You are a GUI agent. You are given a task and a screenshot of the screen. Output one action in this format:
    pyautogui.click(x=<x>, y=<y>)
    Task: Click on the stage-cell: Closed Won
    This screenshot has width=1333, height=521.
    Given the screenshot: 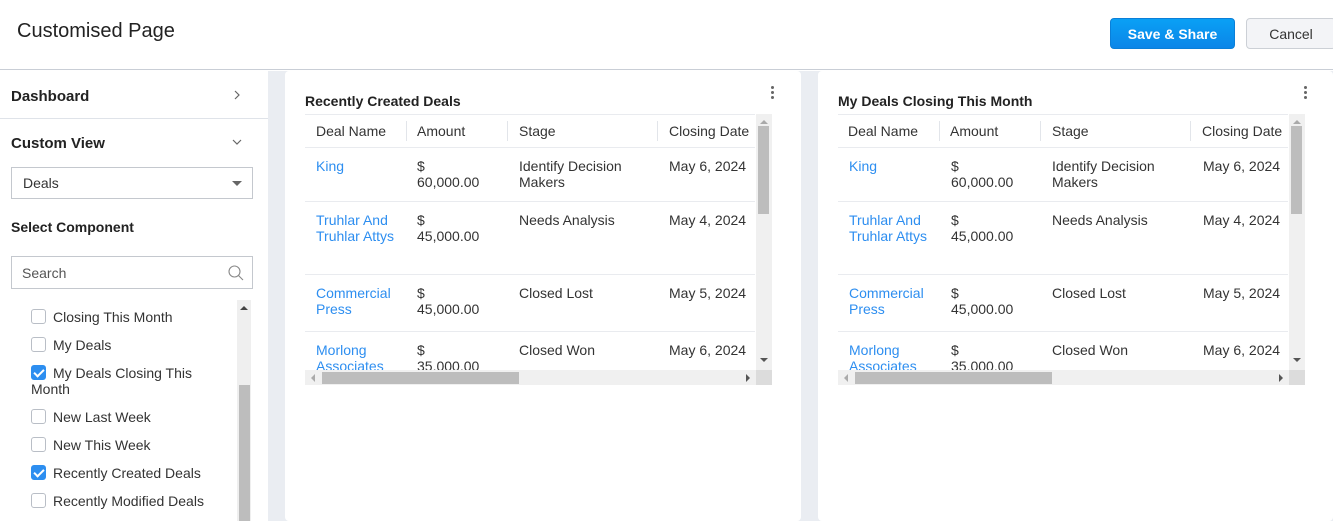 What is the action you would take?
    pyautogui.click(x=557, y=350)
    